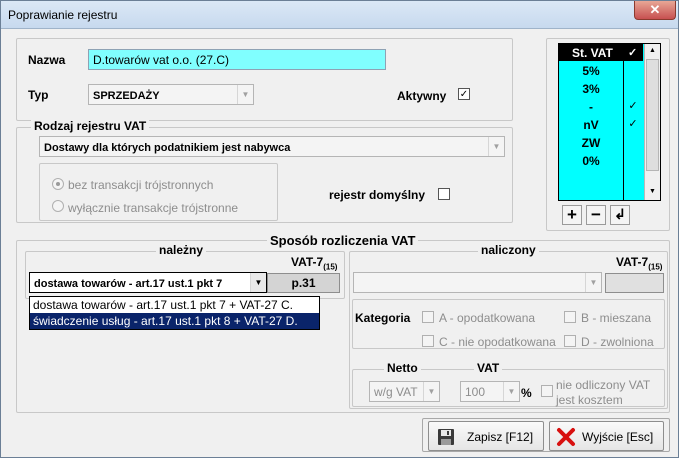 This screenshot has height=458, width=679. What do you see at coordinates (547, 391) in the screenshot?
I see `nie-odliczony-checkbox` at bounding box center [547, 391].